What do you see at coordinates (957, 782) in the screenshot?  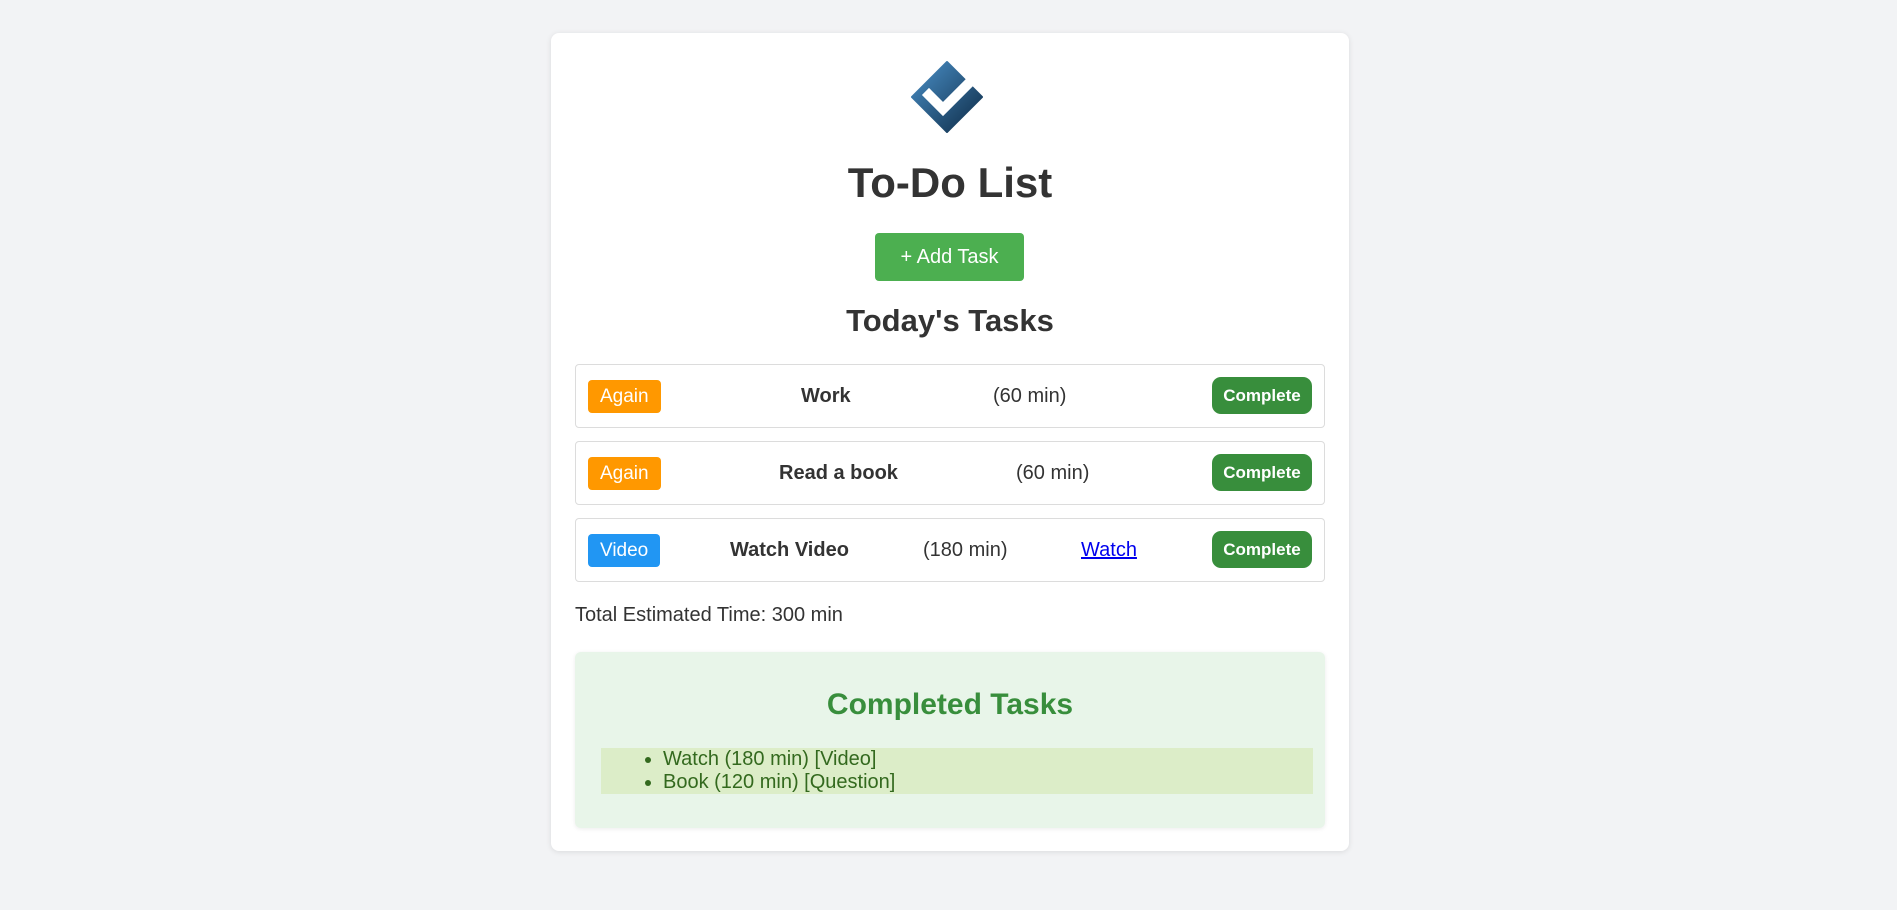 I see `completed-task-item: Book (120 min) [Question]` at bounding box center [957, 782].